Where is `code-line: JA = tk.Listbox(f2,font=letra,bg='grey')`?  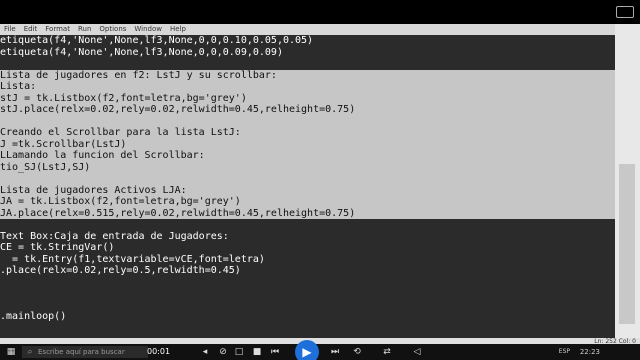
code-line: JA = tk.Listbox(f2,font=letra,bg='grey') is located at coordinates (307, 202).